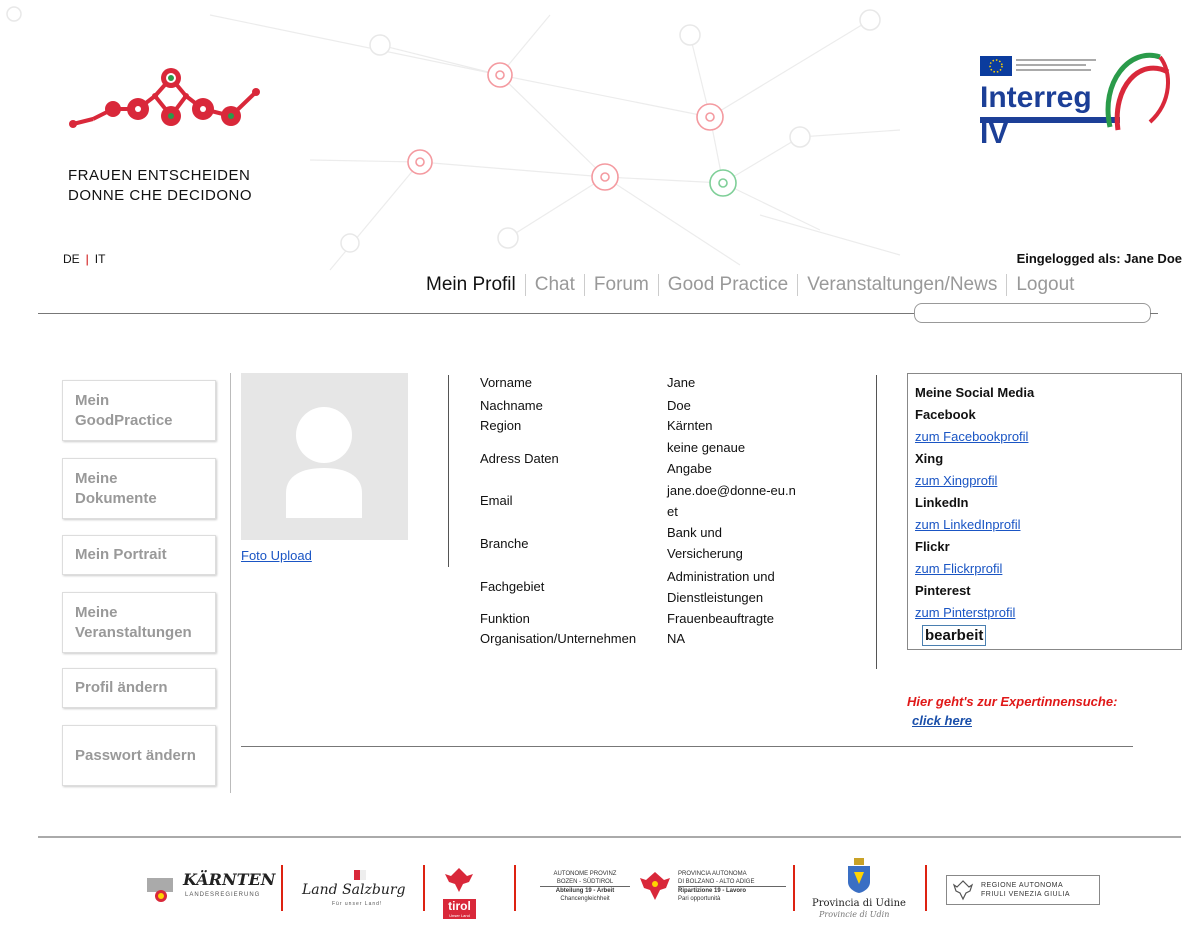 Image resolution: width=1187 pixels, height=935 pixels. Describe the element at coordinates (459, 906) in the screenshot. I see `tirol-wordmark: tirol` at that location.